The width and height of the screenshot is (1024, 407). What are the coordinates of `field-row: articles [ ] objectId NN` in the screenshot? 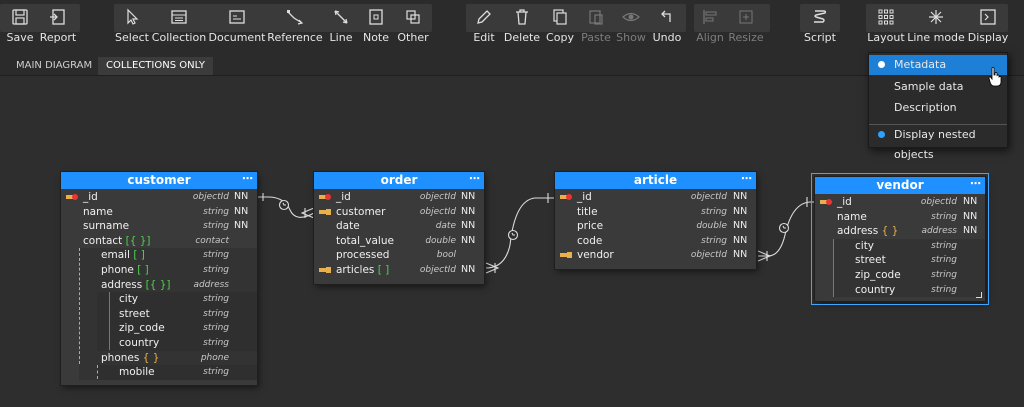 It's located at (399, 270).